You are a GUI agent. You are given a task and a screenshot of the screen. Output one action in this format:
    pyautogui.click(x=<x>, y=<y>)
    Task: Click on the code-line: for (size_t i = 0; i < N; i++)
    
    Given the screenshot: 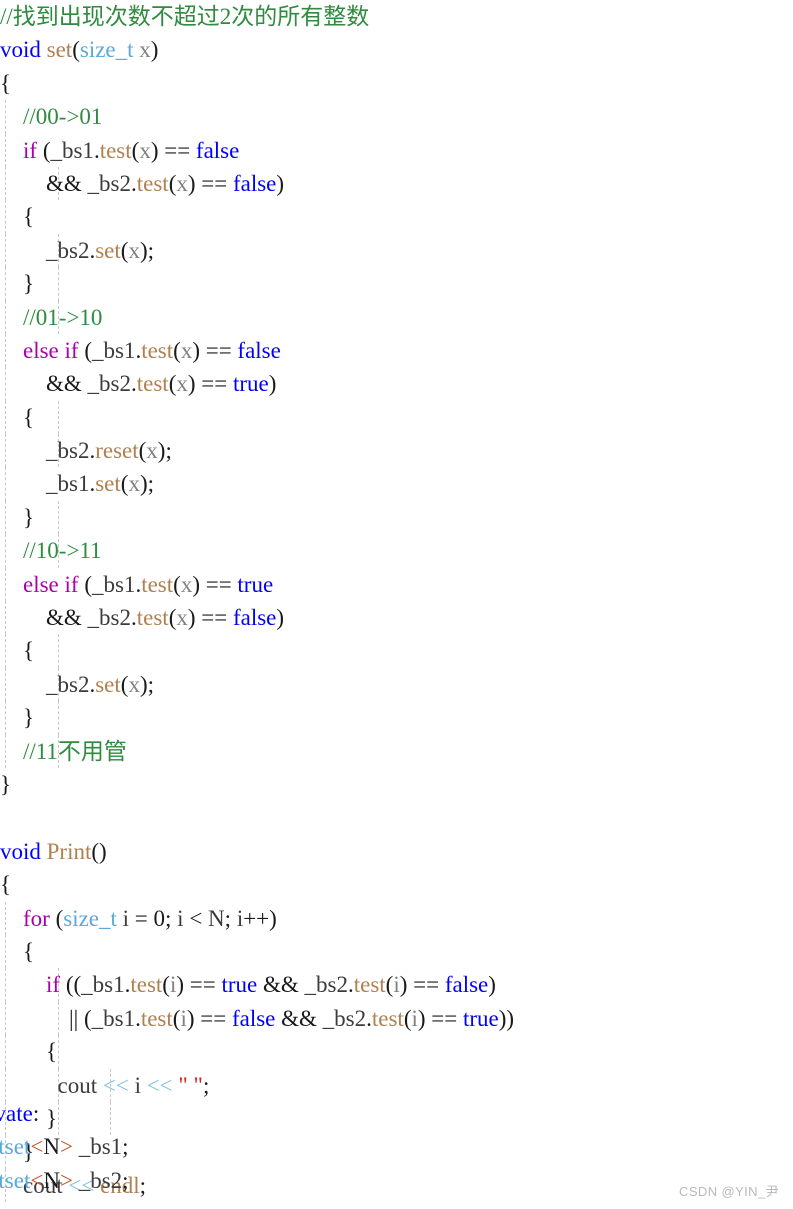 What is the action you would take?
    pyautogui.click(x=396, y=918)
    